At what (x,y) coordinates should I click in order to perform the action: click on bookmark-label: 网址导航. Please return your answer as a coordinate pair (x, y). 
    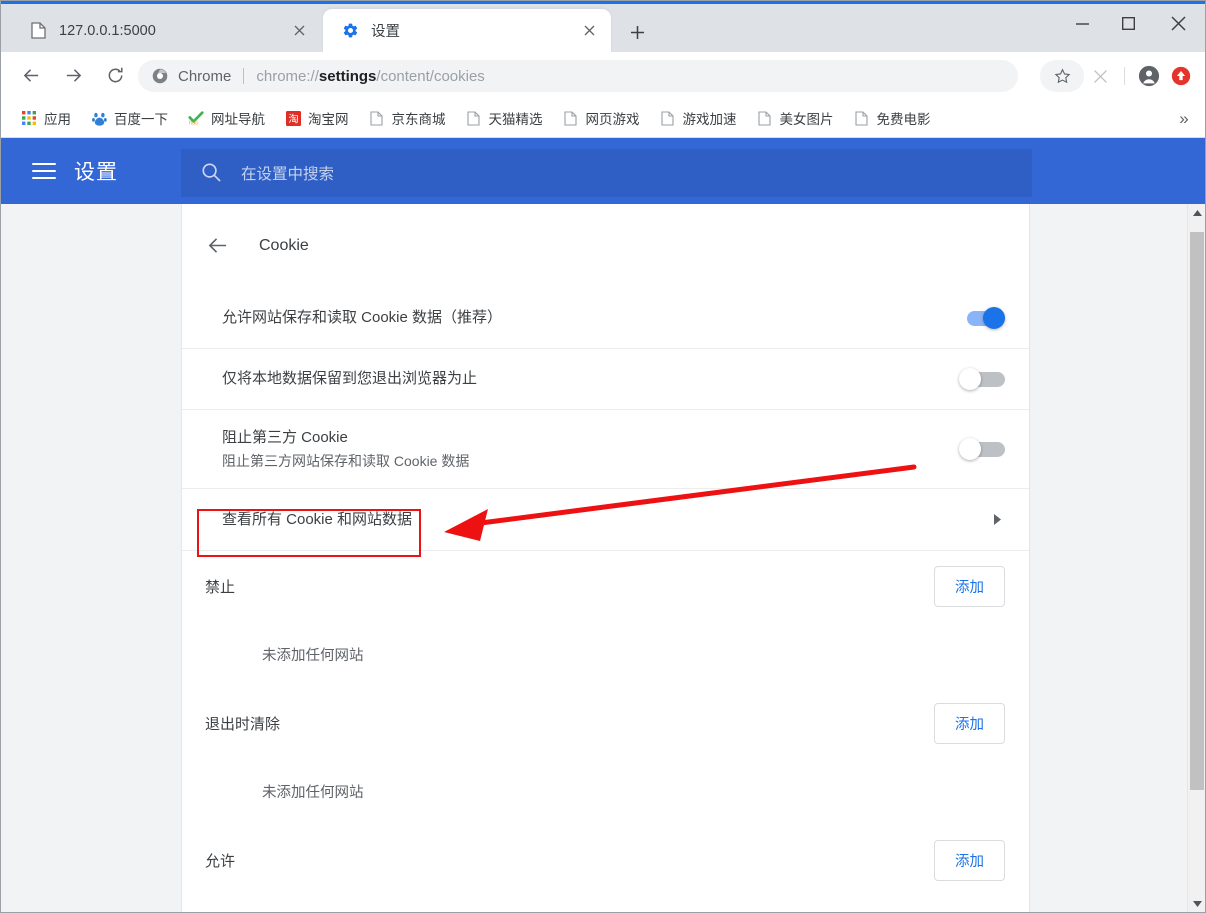
    Looking at the image, I should click on (238, 119).